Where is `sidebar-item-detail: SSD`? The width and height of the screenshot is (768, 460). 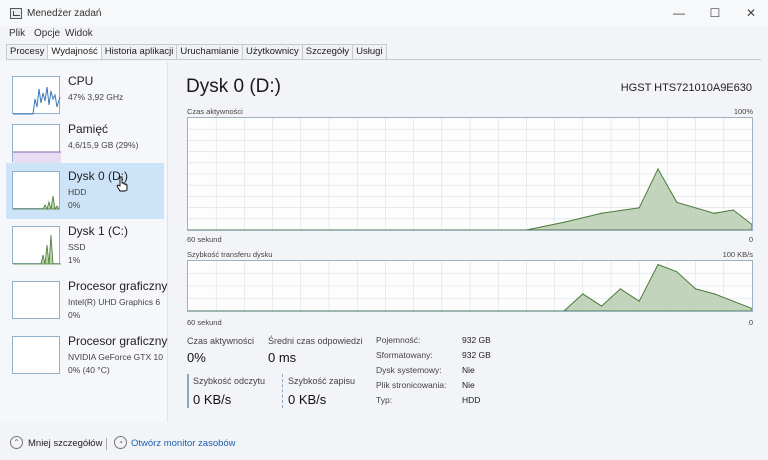
sidebar-item-detail: SSD is located at coordinates (77, 247).